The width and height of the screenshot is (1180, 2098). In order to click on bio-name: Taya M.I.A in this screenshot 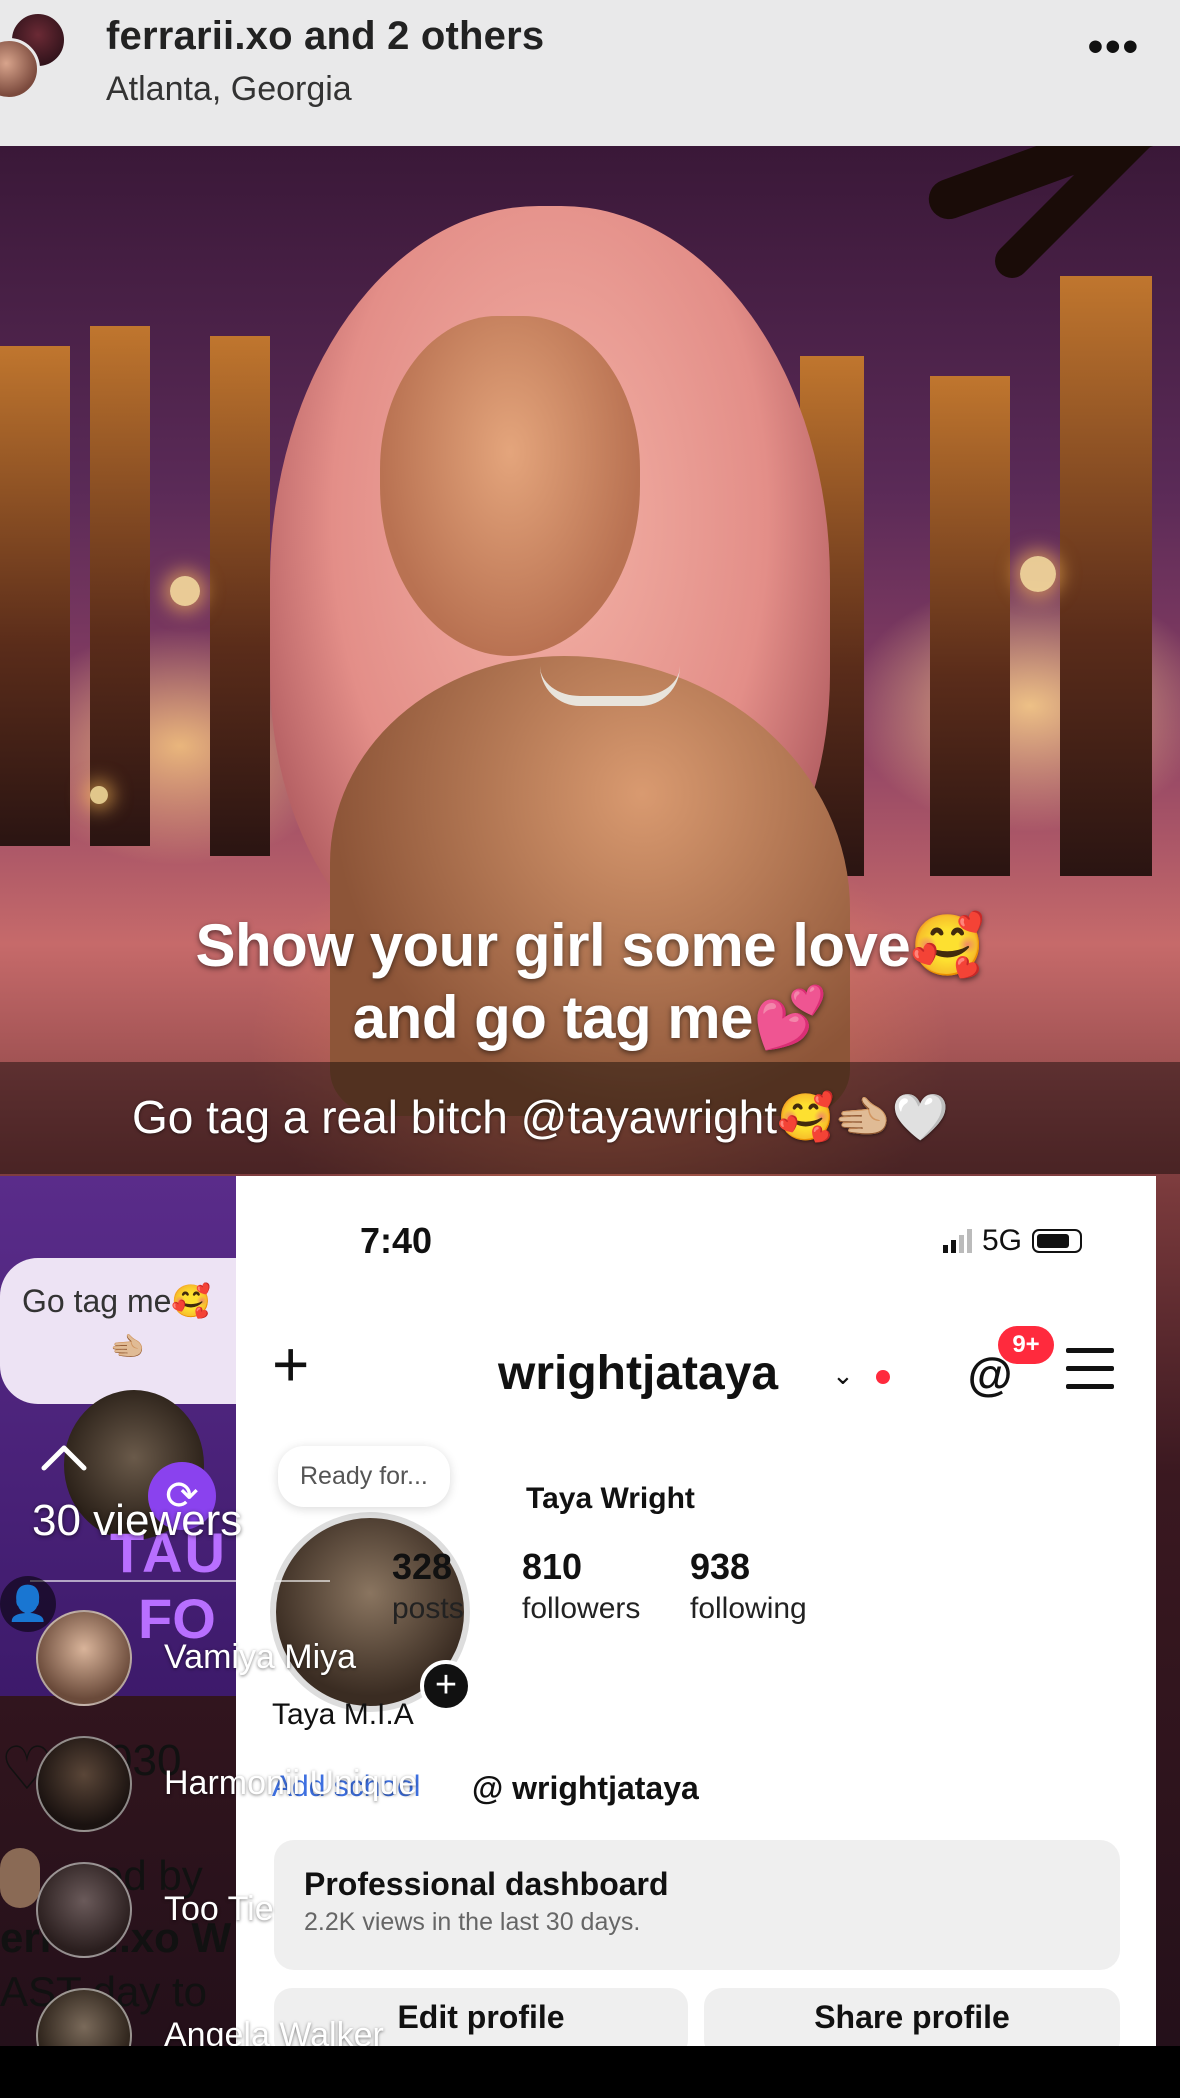, I will do `click(343, 1714)`.